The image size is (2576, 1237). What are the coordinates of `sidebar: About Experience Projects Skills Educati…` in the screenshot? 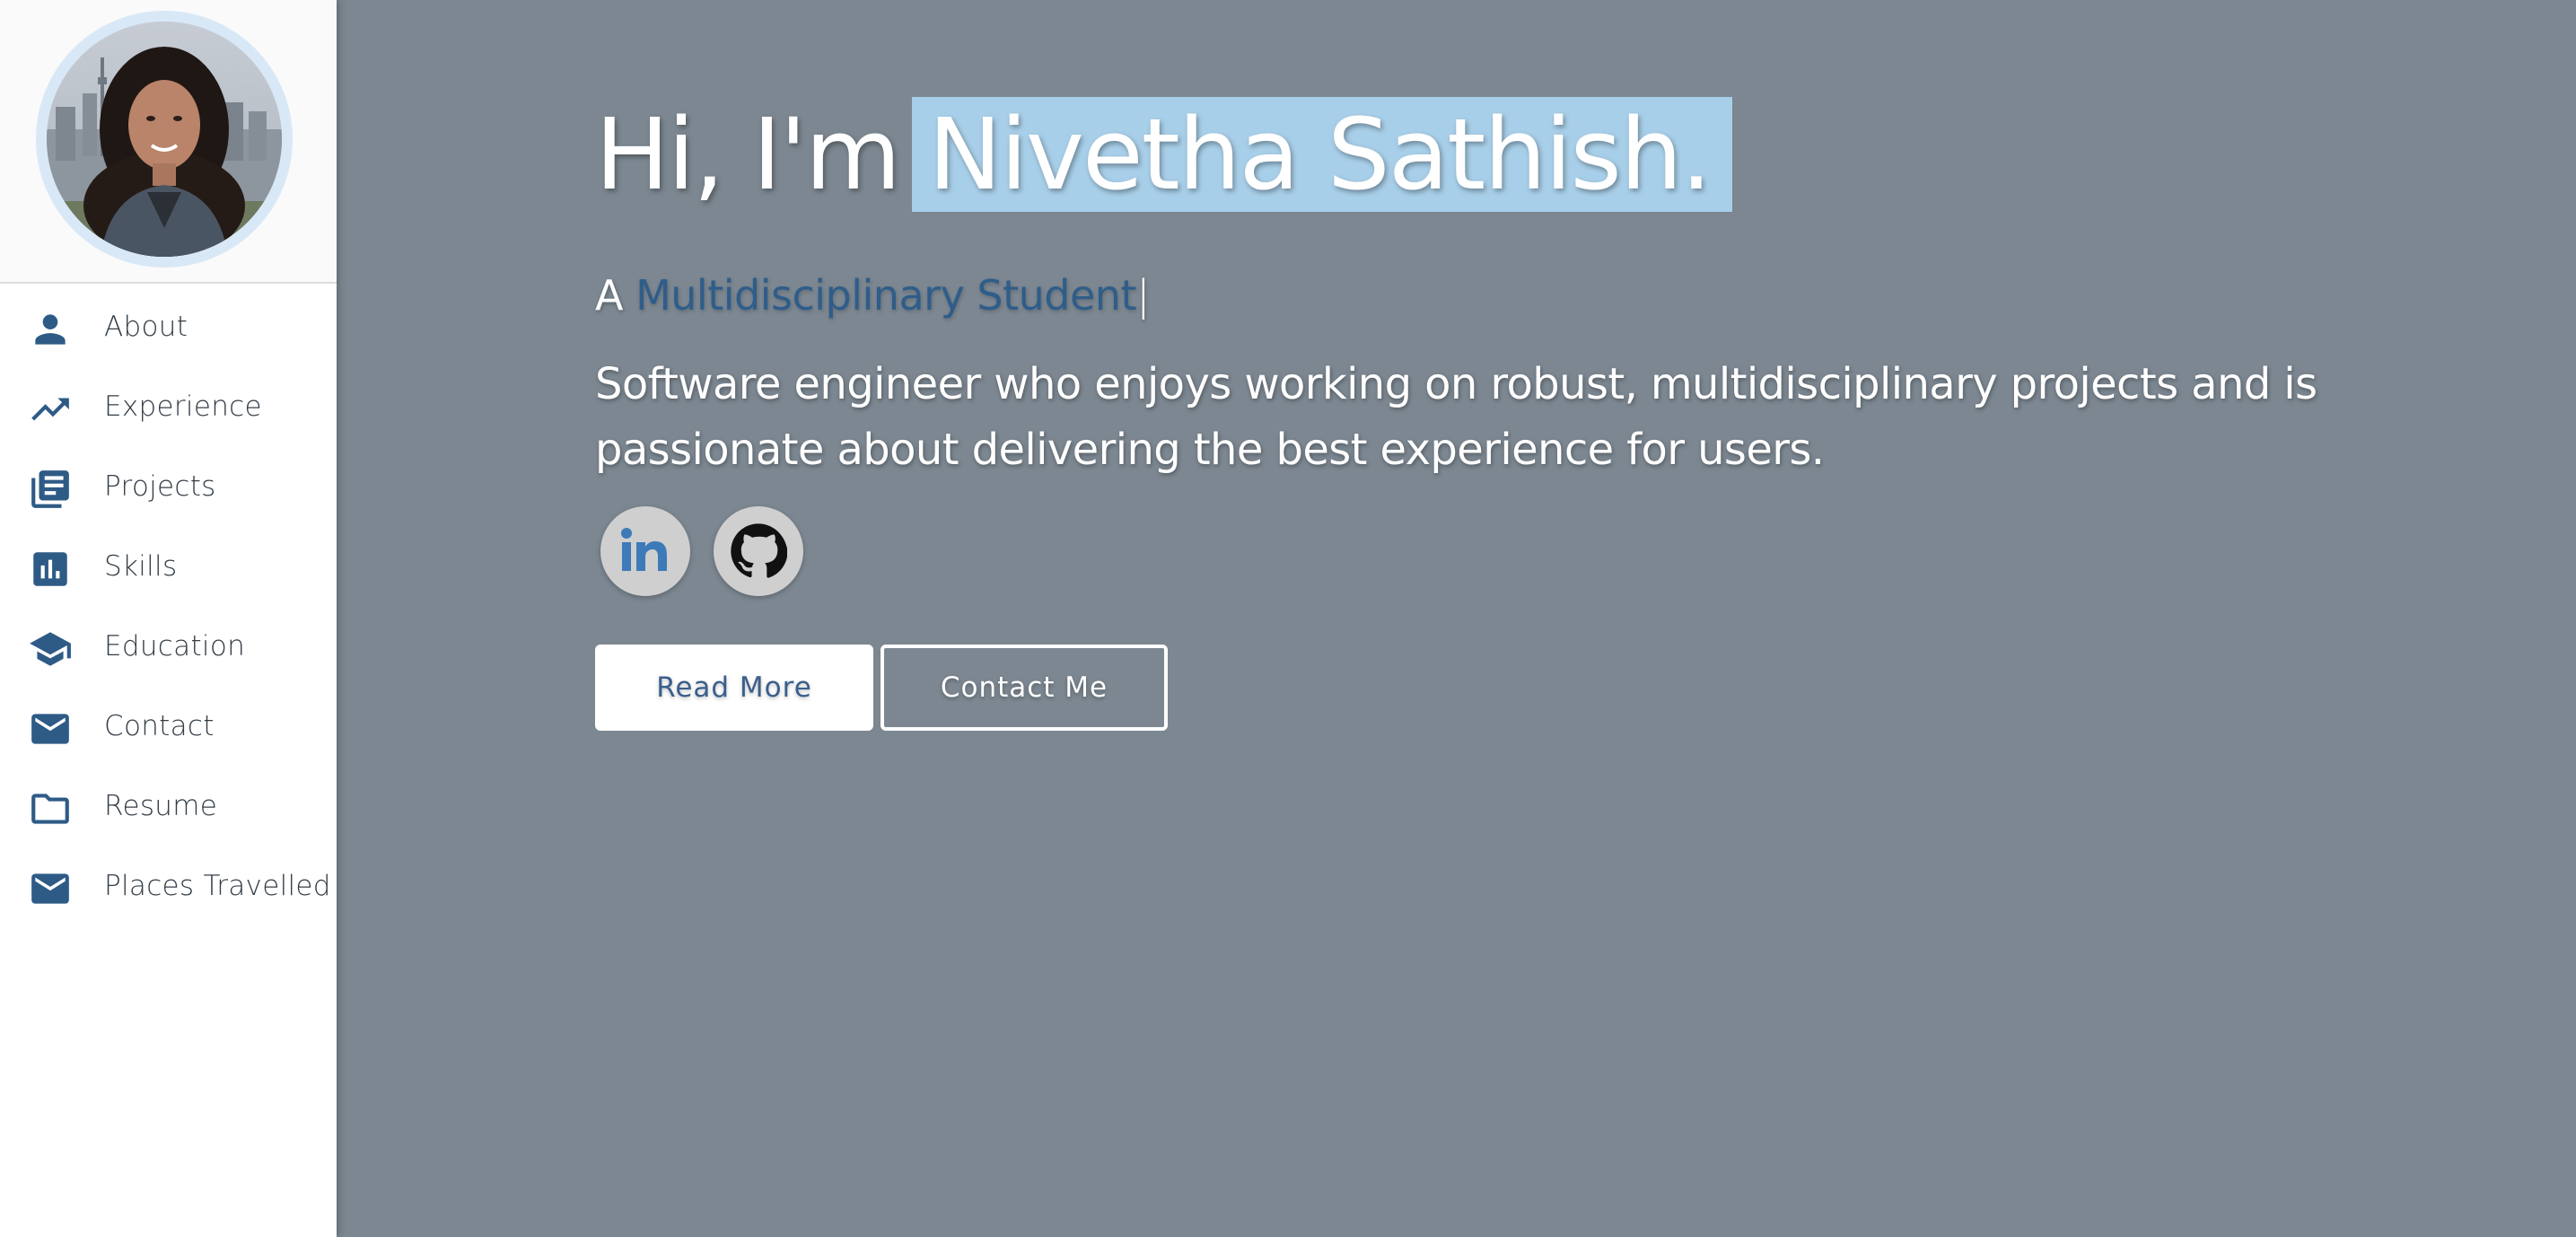 It's located at (168, 618).